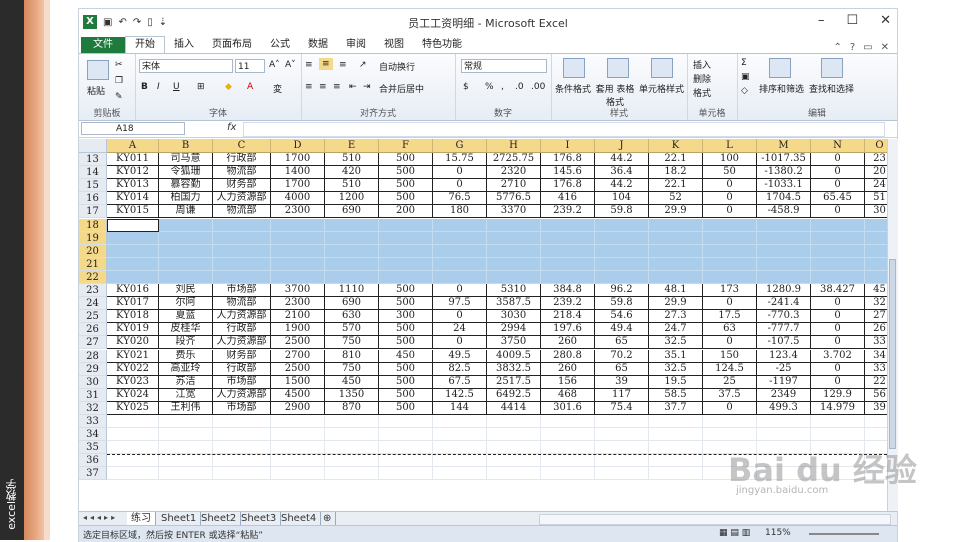 The height and width of the screenshot is (542, 960). What do you see at coordinates (186, 291) in the screenshot?
I see `cell-b23: 刘民` at bounding box center [186, 291].